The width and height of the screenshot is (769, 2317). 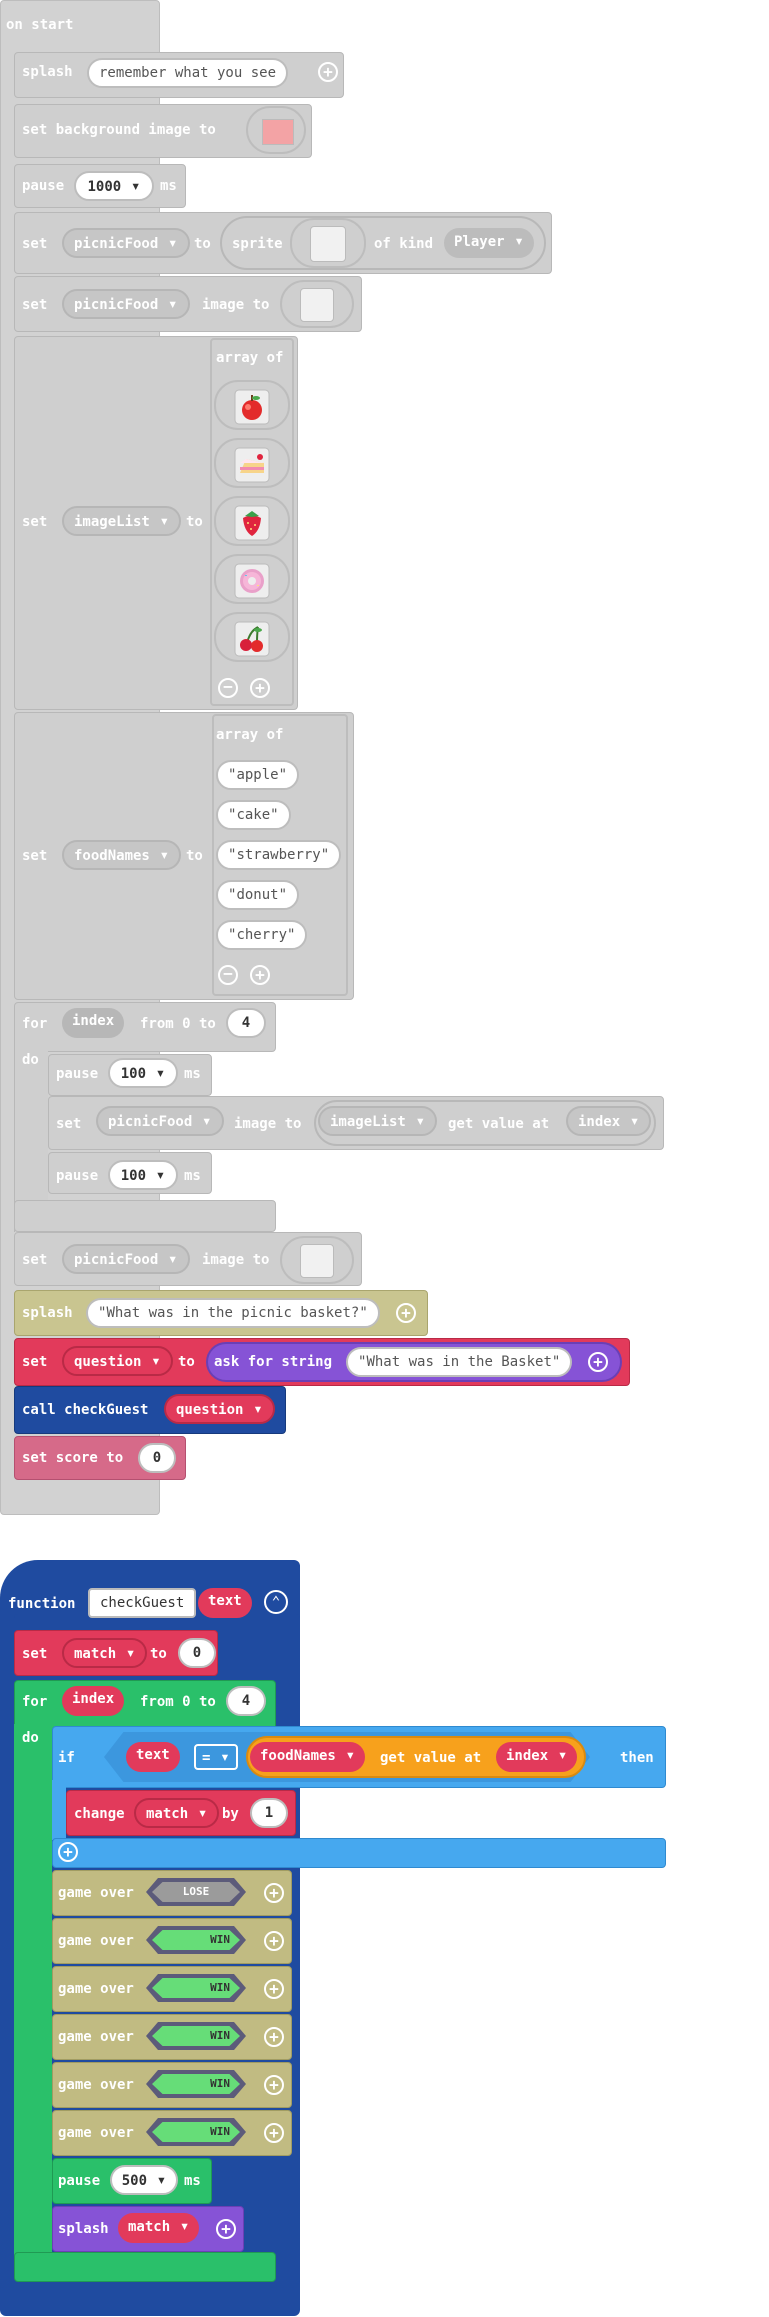 What do you see at coordinates (40, 25) in the screenshot?
I see `on-start-label: on start` at bounding box center [40, 25].